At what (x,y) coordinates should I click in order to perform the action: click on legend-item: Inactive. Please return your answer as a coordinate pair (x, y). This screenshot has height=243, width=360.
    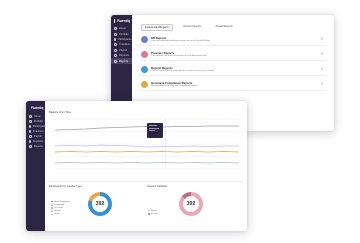
    Looking at the image, I should click on (153, 213).